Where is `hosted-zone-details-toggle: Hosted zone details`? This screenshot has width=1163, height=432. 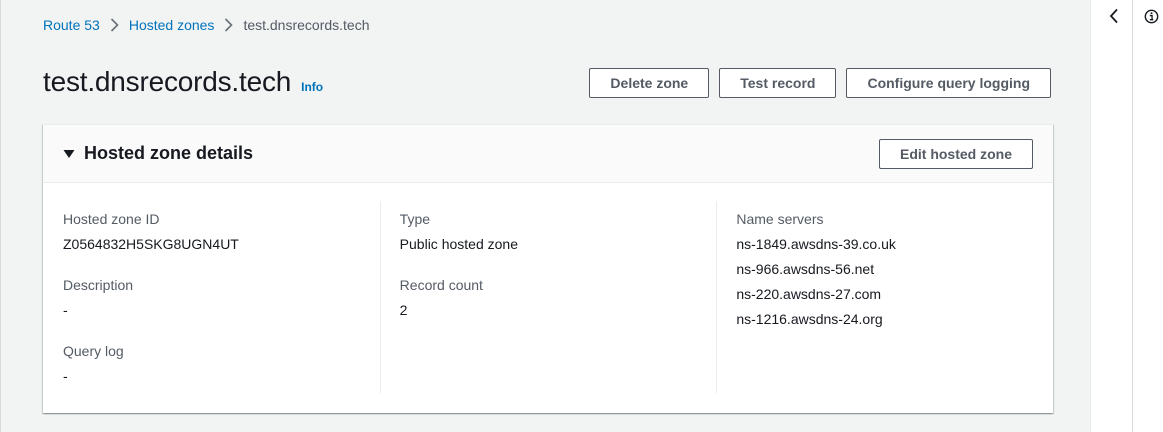
hosted-zone-details-toggle: Hosted zone details is located at coordinates (158, 153).